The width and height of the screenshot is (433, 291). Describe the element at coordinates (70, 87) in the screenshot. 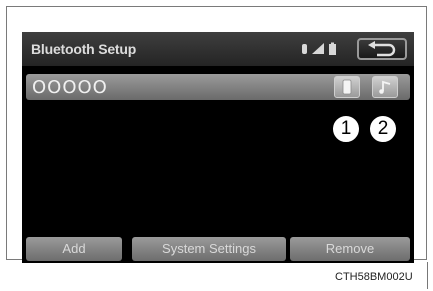

I see `device-name: OOOOO` at that location.